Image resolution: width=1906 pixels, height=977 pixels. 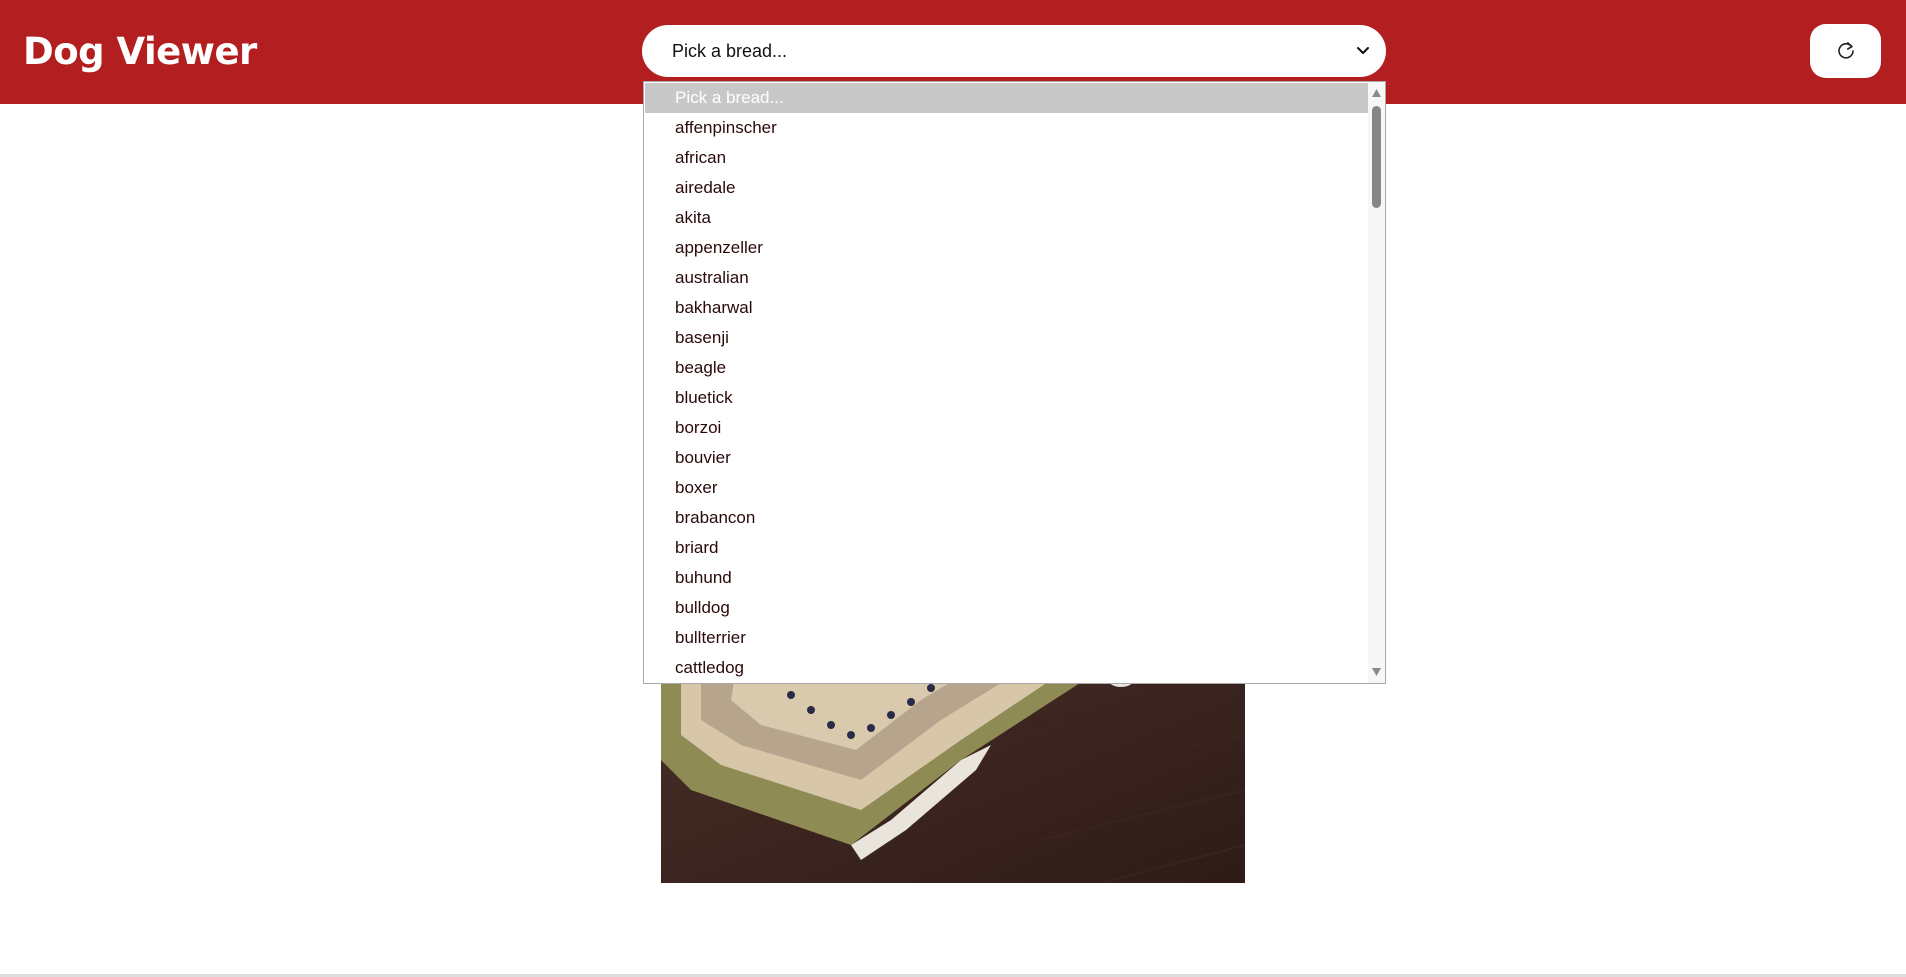 I want to click on scroll-up-arrow-icon, so click(x=1376, y=93).